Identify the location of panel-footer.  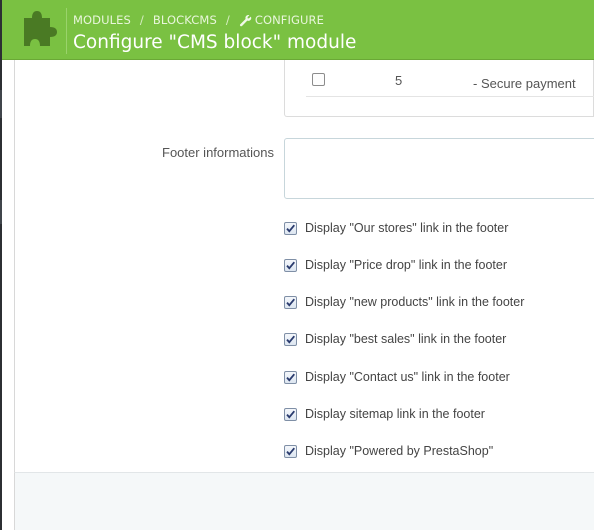
(304, 501).